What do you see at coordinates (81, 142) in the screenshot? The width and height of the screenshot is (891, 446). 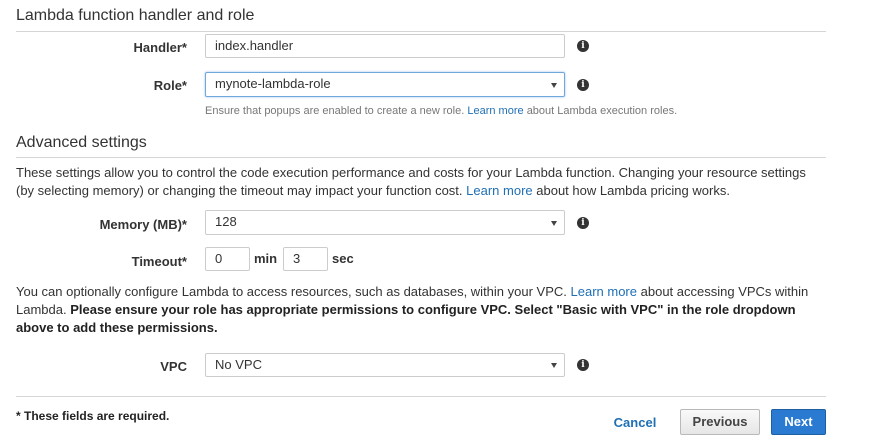 I see `section-title-advanced: Advanced settings` at bounding box center [81, 142].